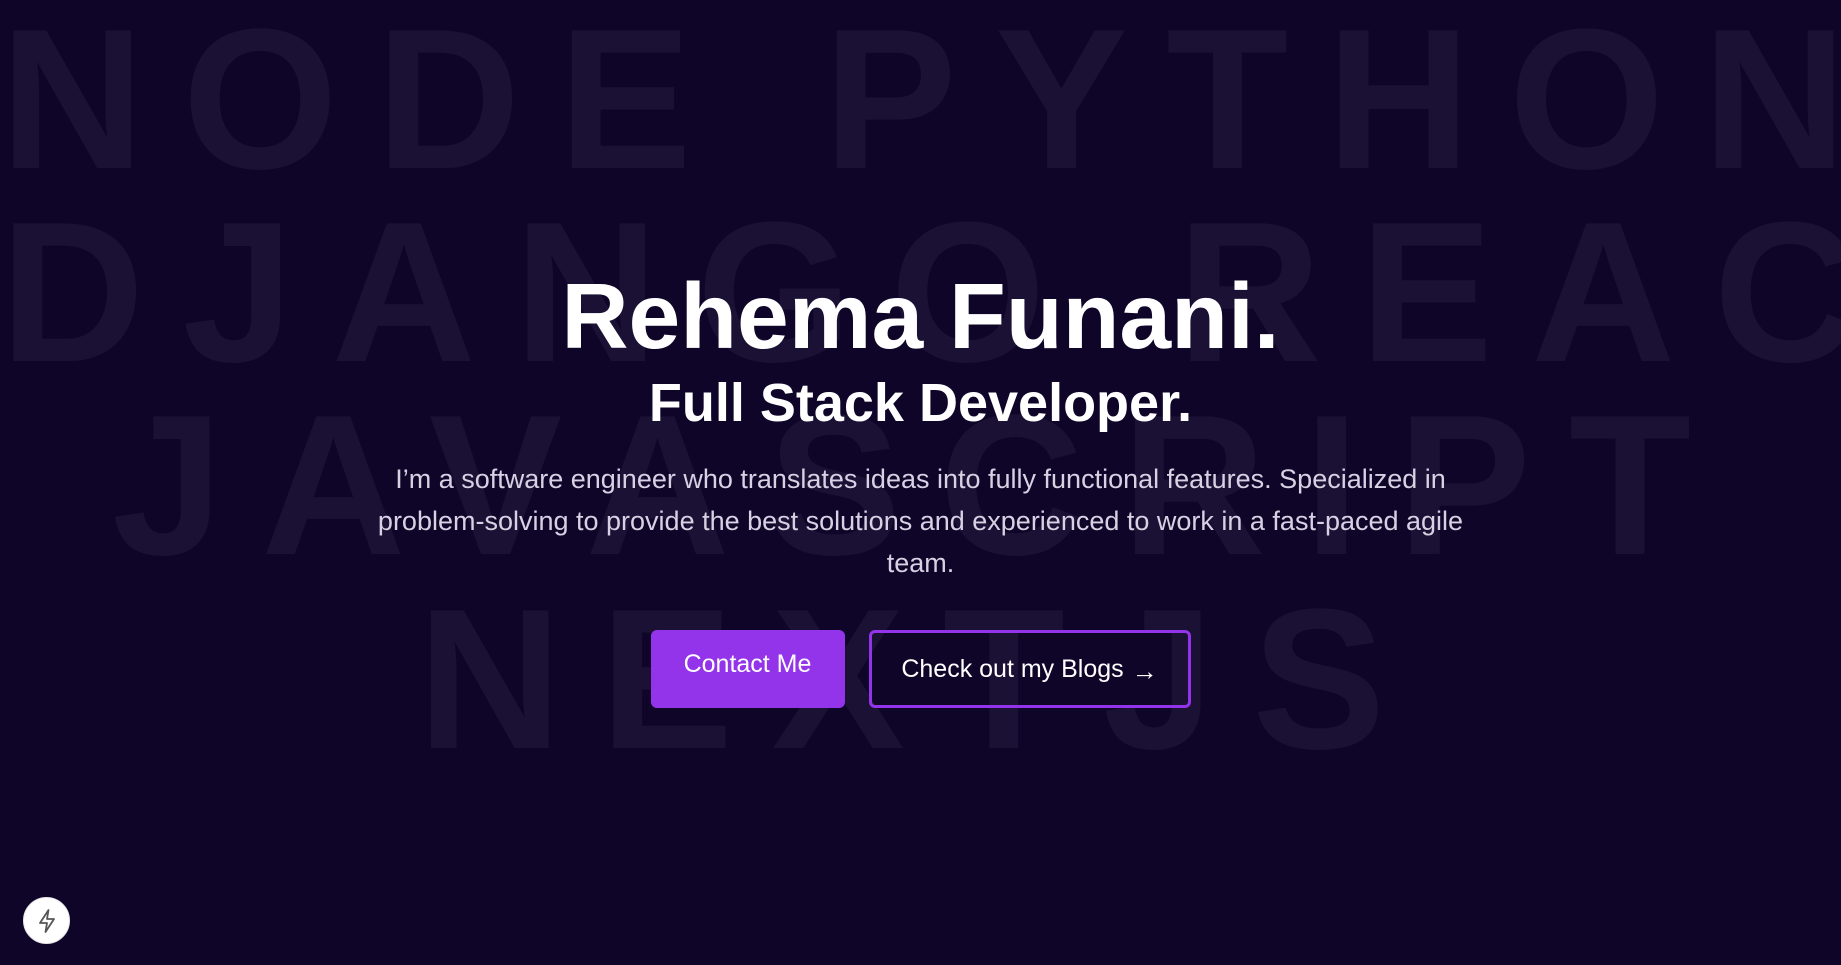 The image size is (1841, 965). Describe the element at coordinates (920, 316) in the screenshot. I see `hero-name: Rehema Funani.` at that location.